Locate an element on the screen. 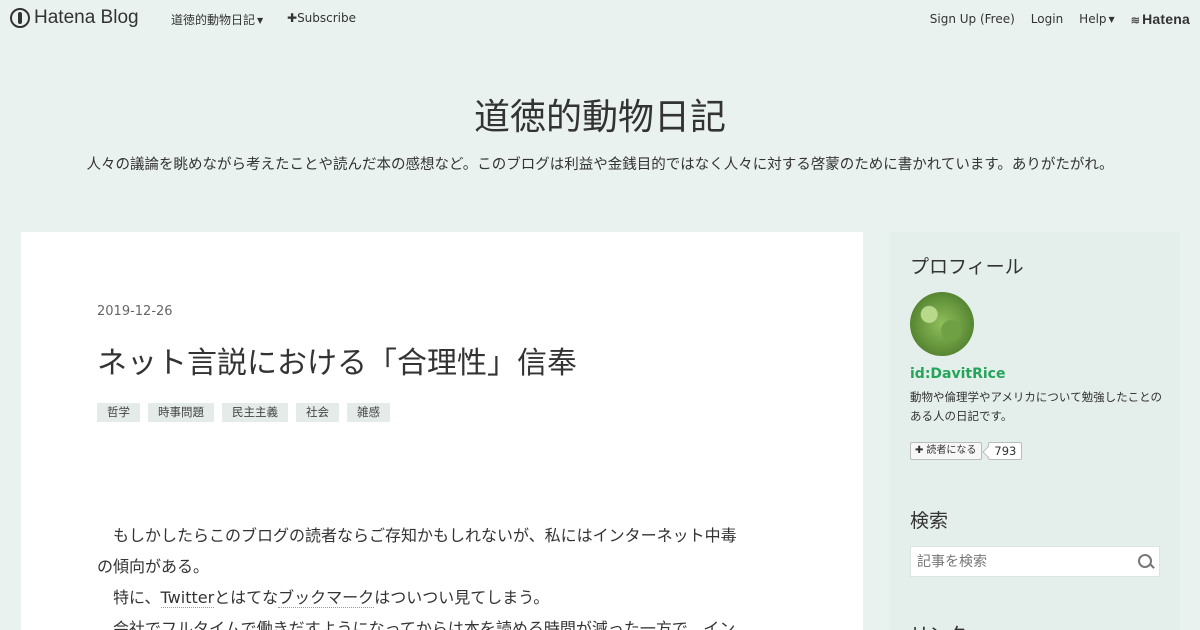  body-text: はついつい見てしまう。 is located at coordinates (462, 597).